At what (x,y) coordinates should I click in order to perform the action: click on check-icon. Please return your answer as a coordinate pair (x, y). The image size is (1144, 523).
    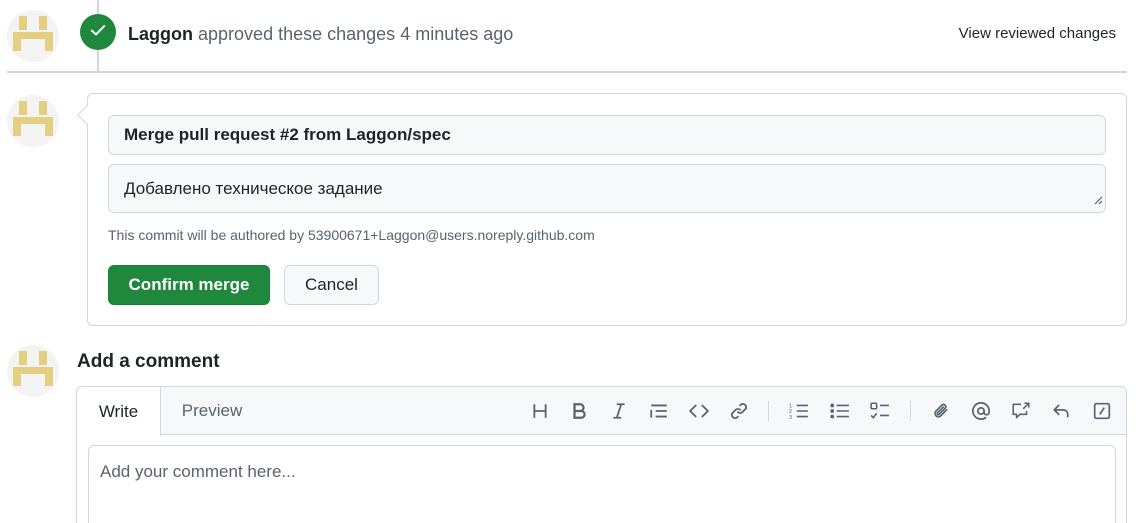
    Looking at the image, I should click on (98, 32).